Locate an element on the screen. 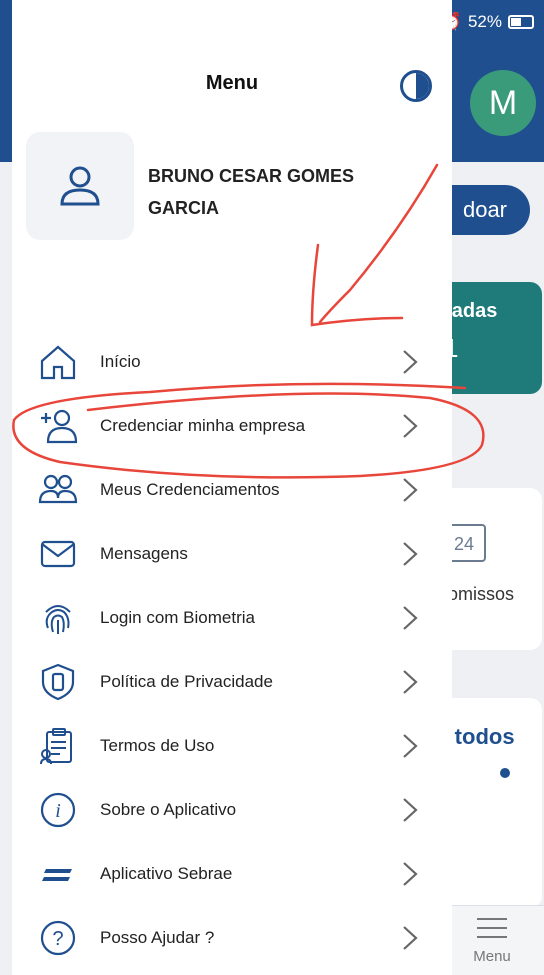  card-value: 1 is located at coordinates (493, 348).